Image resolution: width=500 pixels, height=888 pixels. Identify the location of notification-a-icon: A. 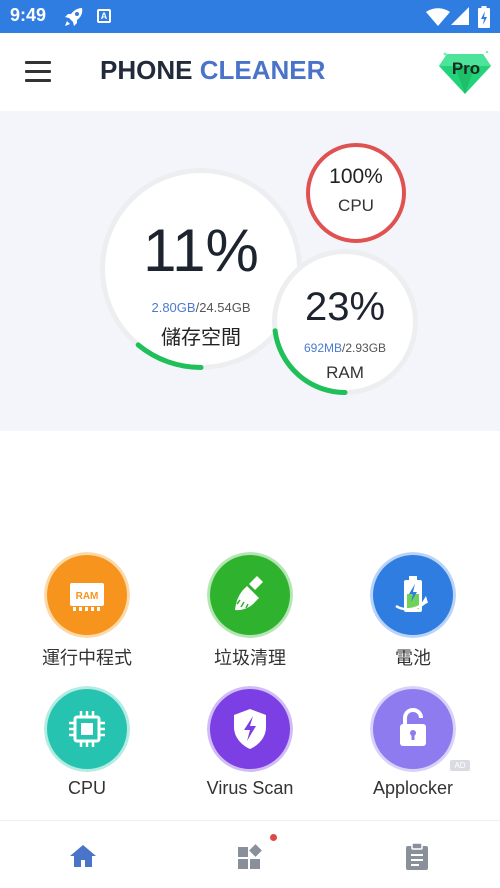
(104, 16).